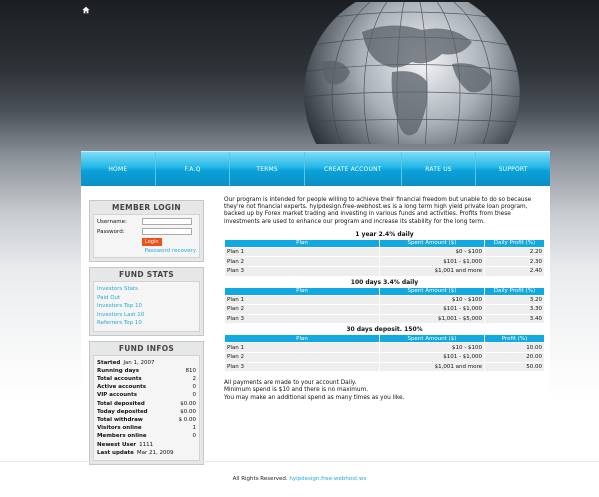  Describe the element at coordinates (353, 169) in the screenshot. I see `nav-create-account: CREATE ACCOUNT` at that location.